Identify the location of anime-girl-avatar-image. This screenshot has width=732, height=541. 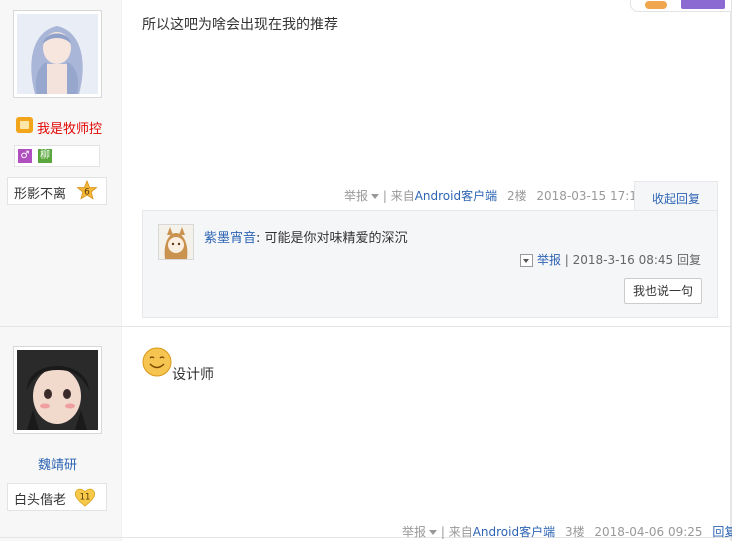
(57, 54).